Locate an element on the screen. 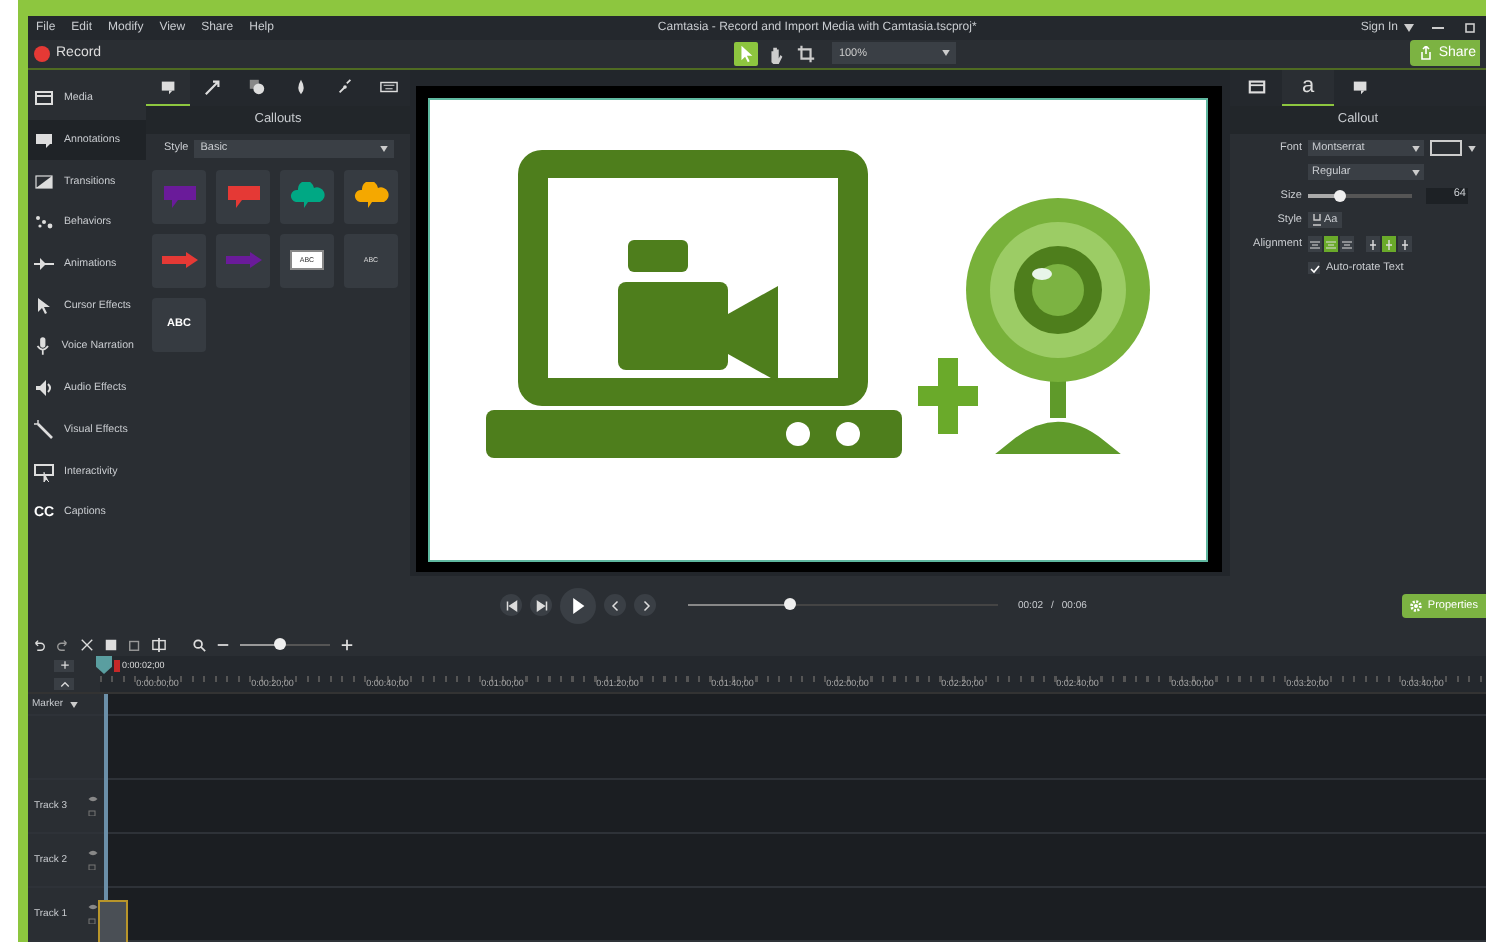 The height and width of the screenshot is (942, 1486). chevron-right-icon is located at coordinates (645, 605).